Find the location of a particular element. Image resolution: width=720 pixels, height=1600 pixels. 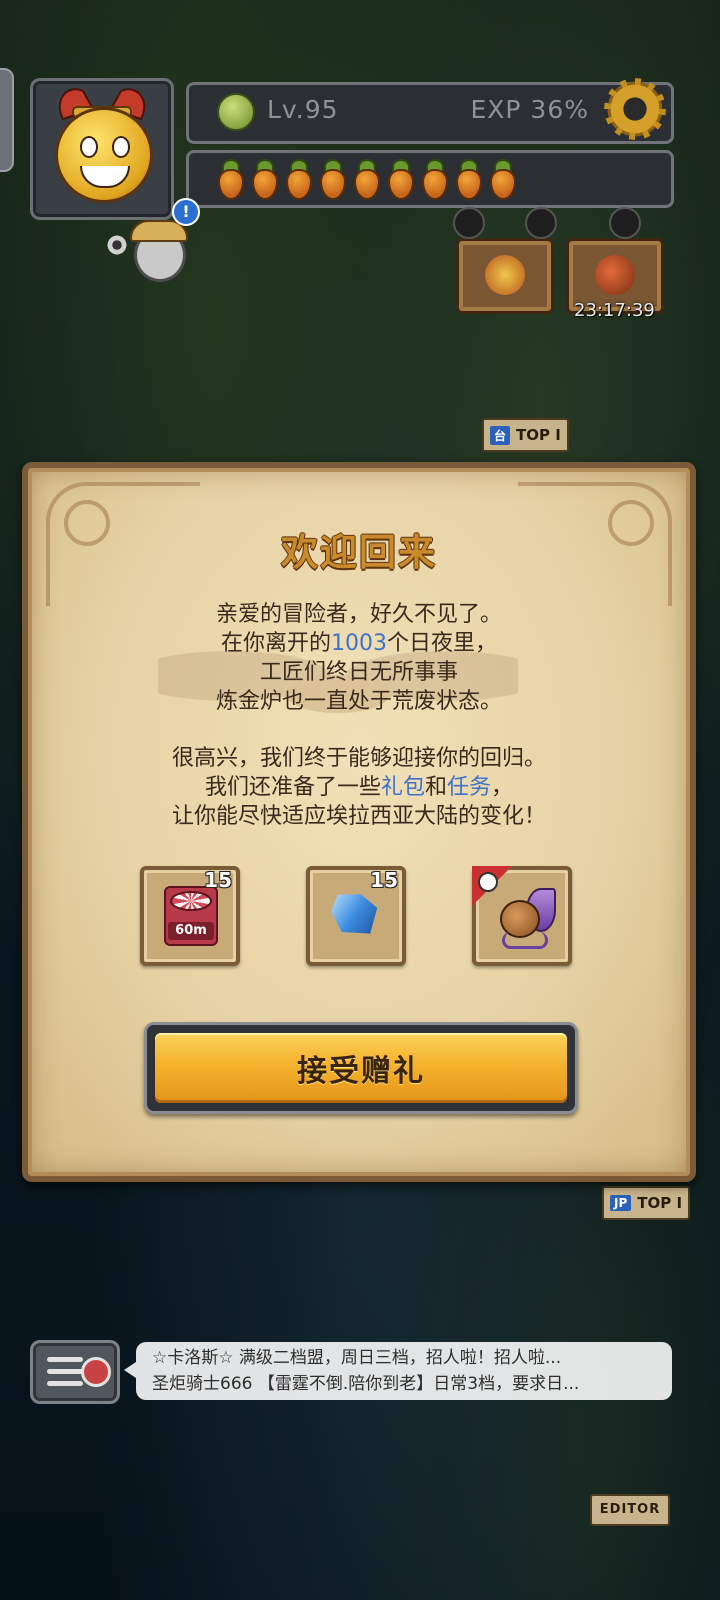

monkey-face-icon is located at coordinates (104, 155).